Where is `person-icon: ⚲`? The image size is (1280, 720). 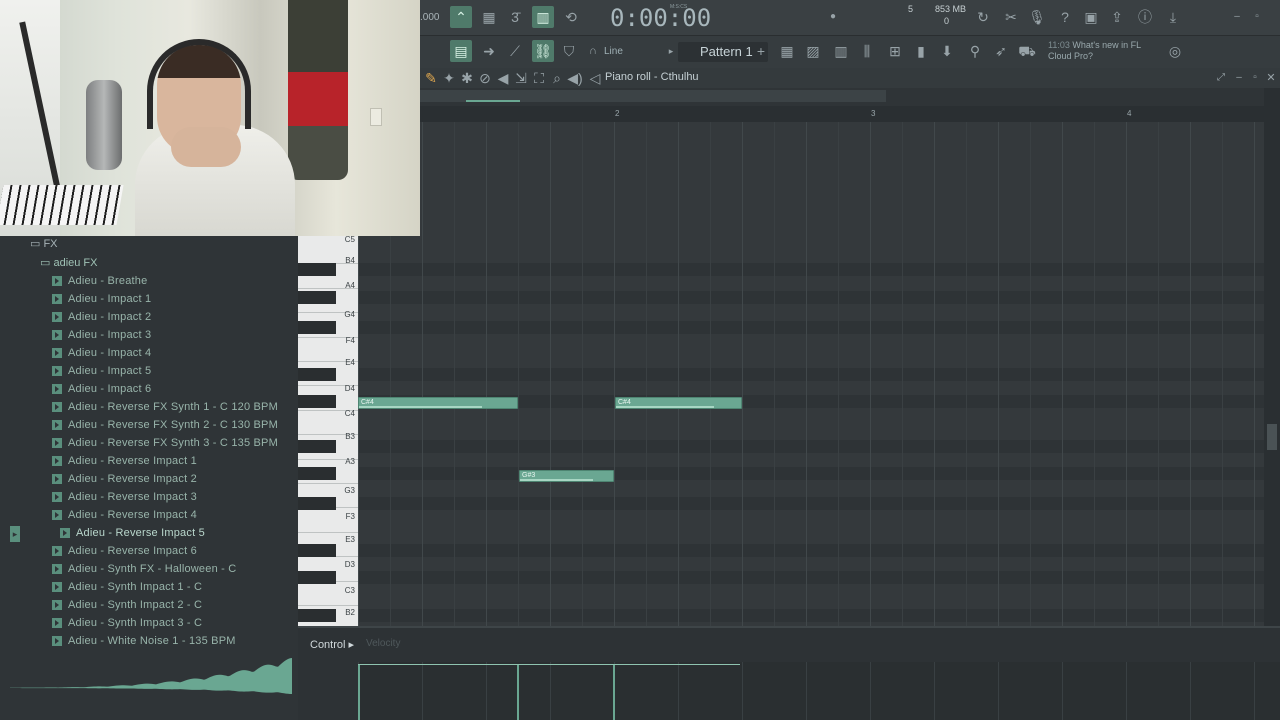 person-icon: ⚲ is located at coordinates (975, 51).